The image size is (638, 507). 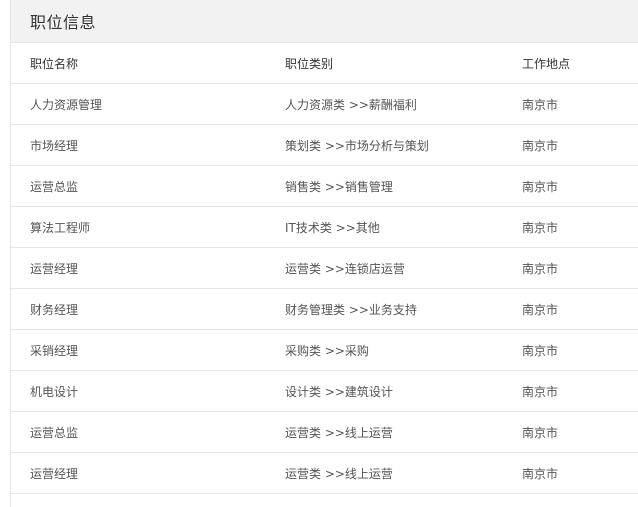 I want to click on column-header-category: 职位类别, so click(x=403, y=63).